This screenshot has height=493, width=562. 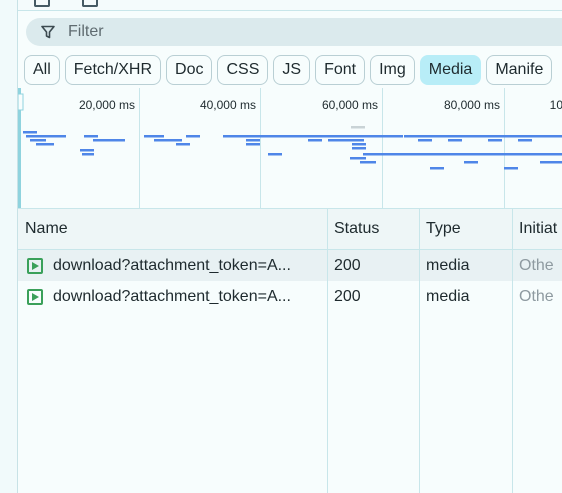 I want to click on filter-icon, so click(x=48, y=32).